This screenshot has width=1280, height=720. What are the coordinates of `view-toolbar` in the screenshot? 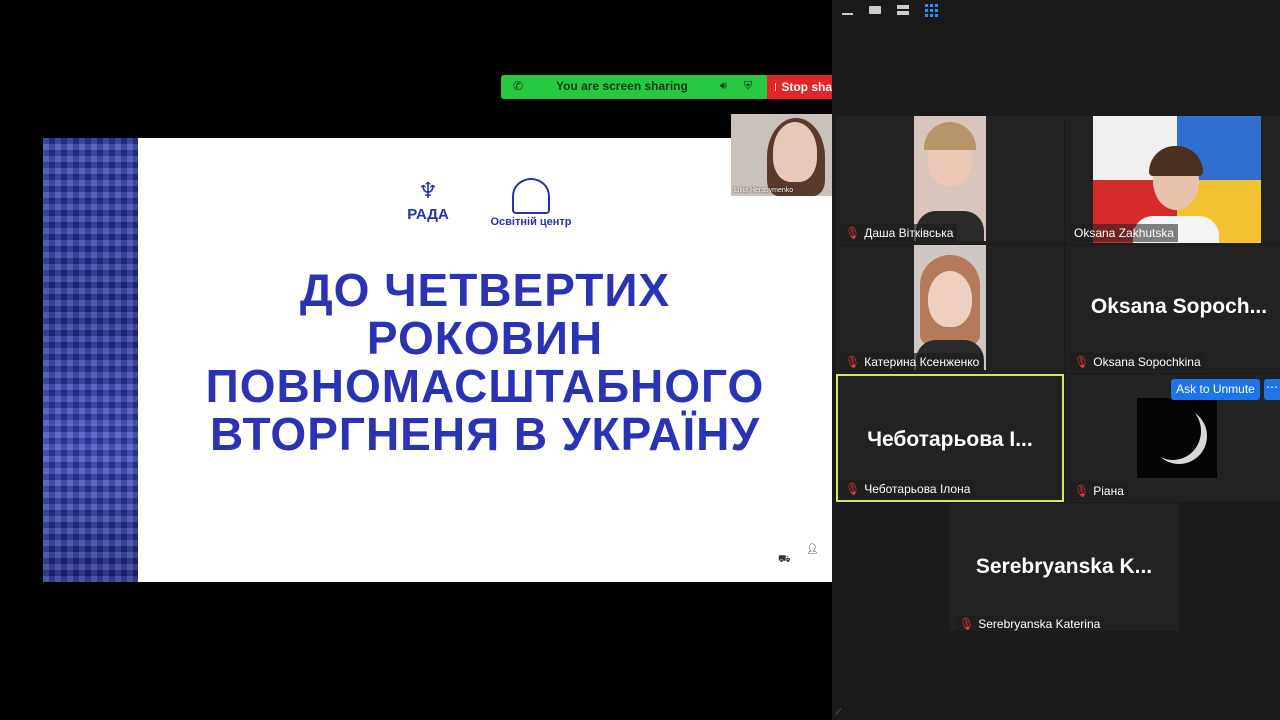 It's located at (889, 10).